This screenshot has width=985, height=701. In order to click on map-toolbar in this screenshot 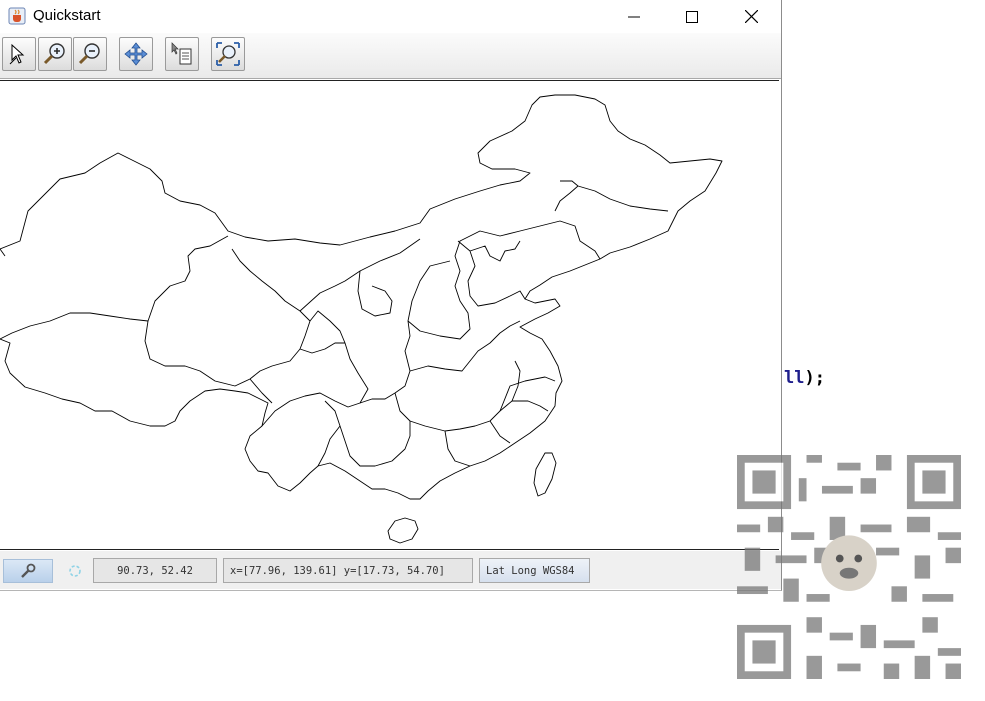, I will do `click(390, 56)`.